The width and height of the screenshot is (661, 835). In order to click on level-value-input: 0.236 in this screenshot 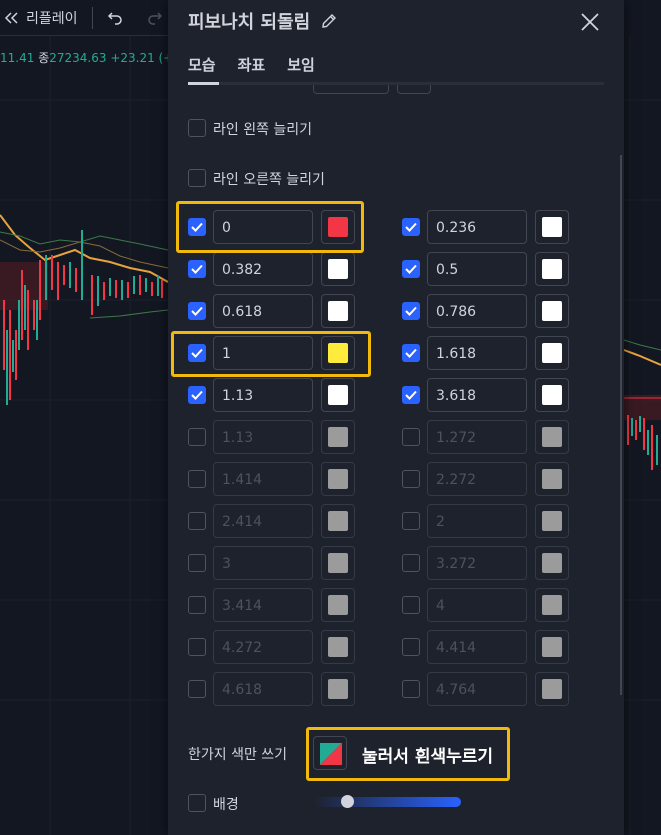, I will do `click(477, 227)`.